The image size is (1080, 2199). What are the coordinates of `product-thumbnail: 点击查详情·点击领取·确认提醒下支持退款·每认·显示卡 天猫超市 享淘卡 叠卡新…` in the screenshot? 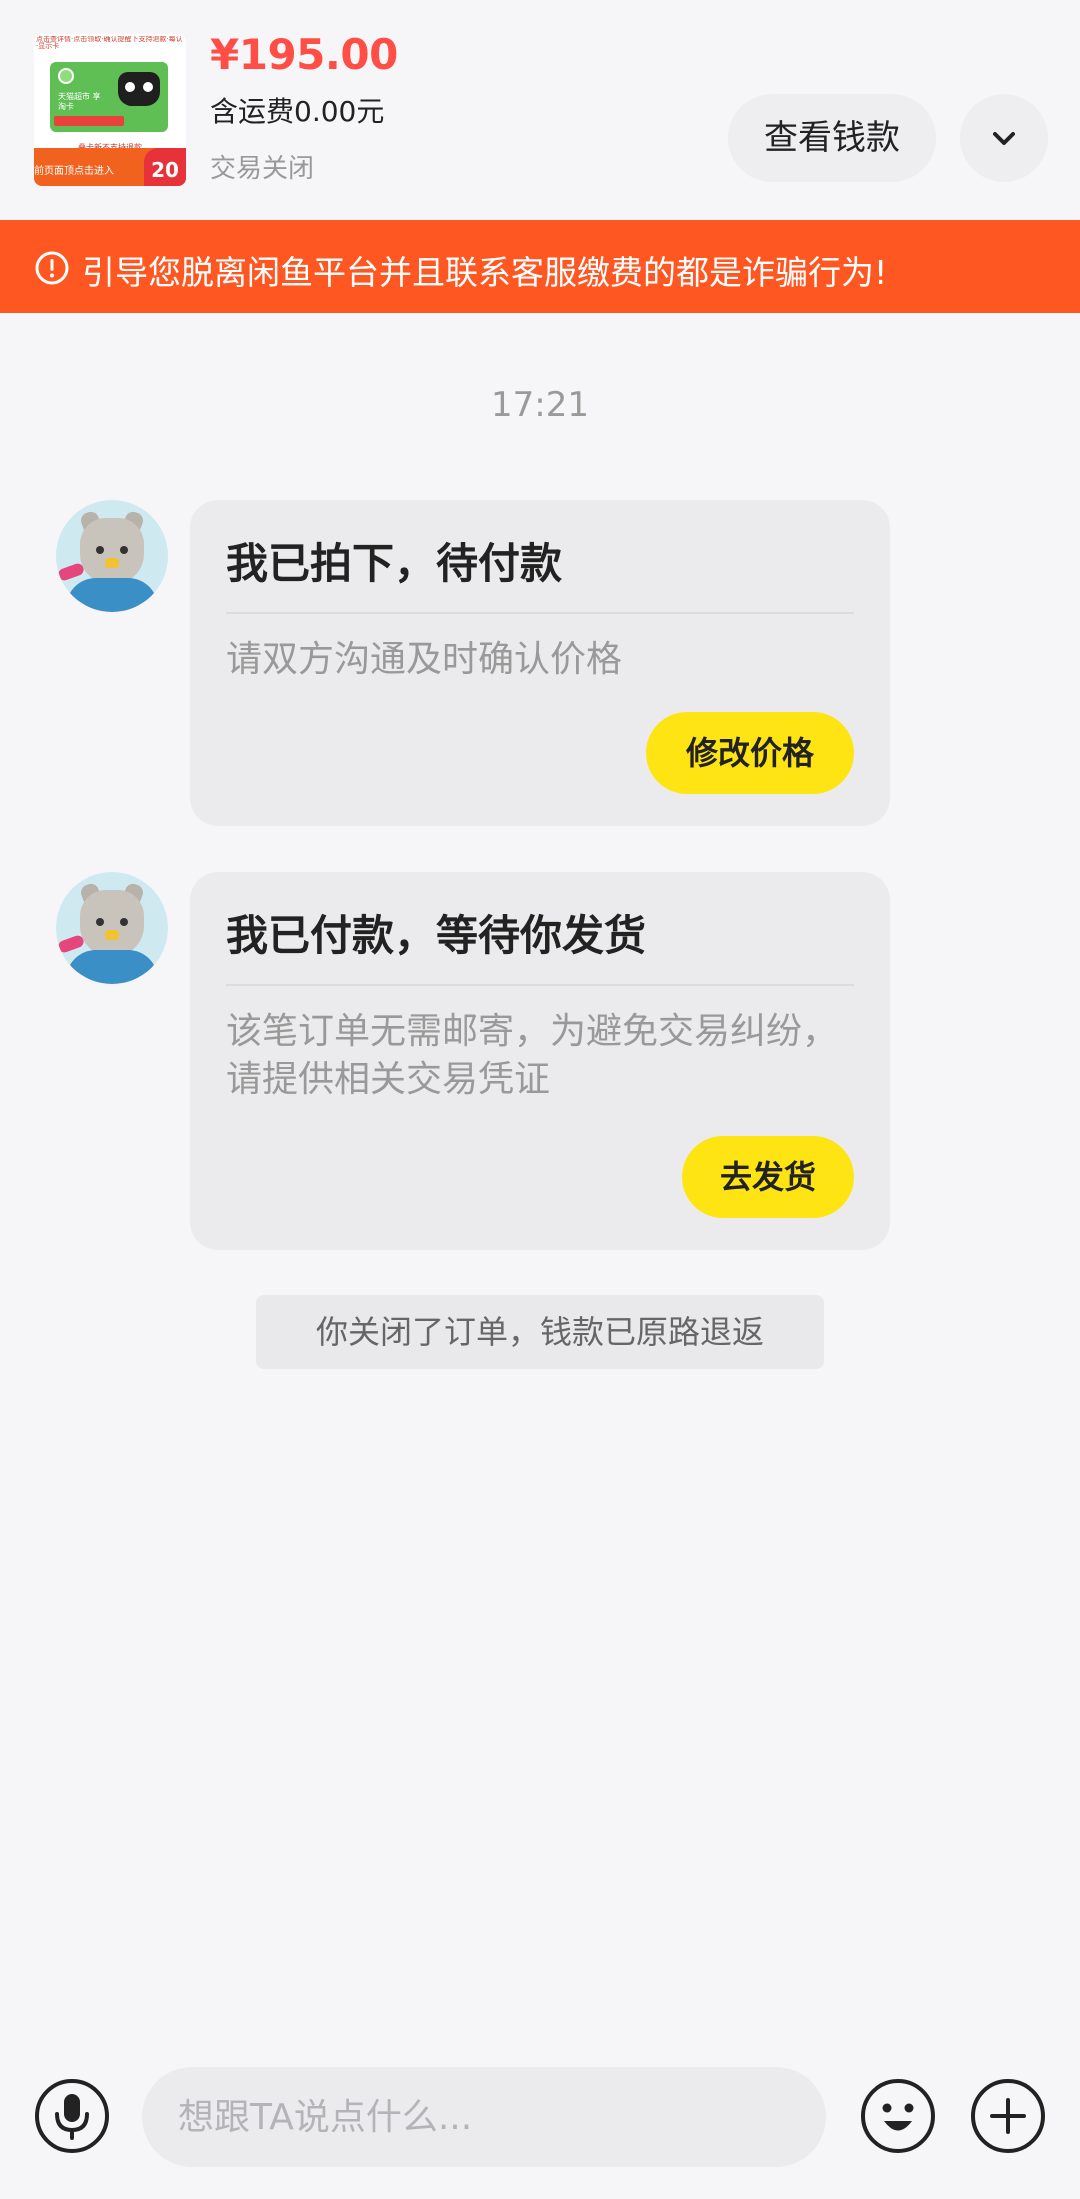 It's located at (110, 110).